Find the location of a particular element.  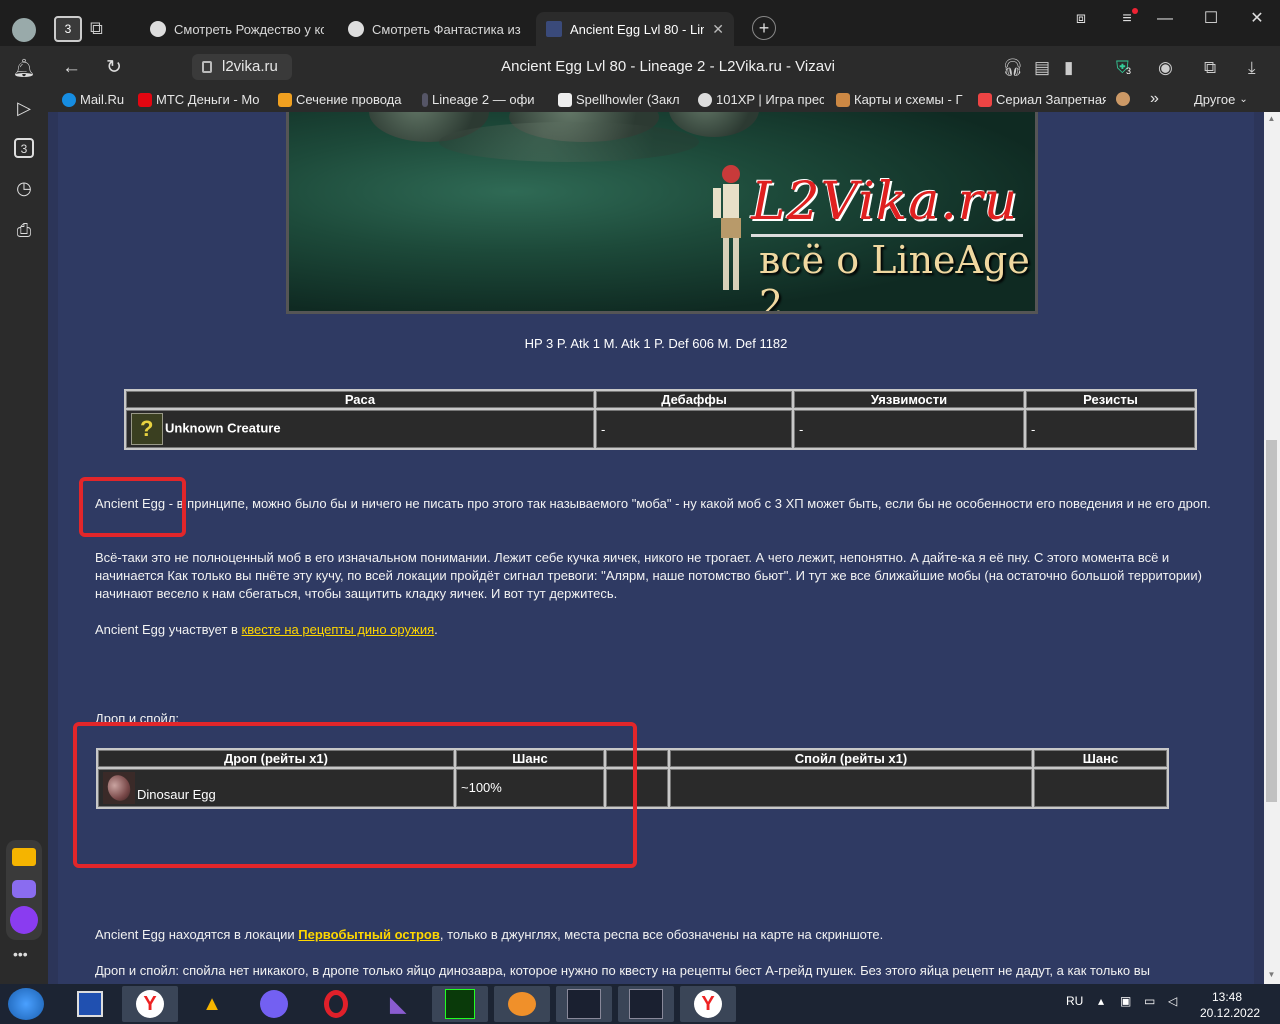

banner-logo: L2Vika.ru is located at coordinates (885, 202).